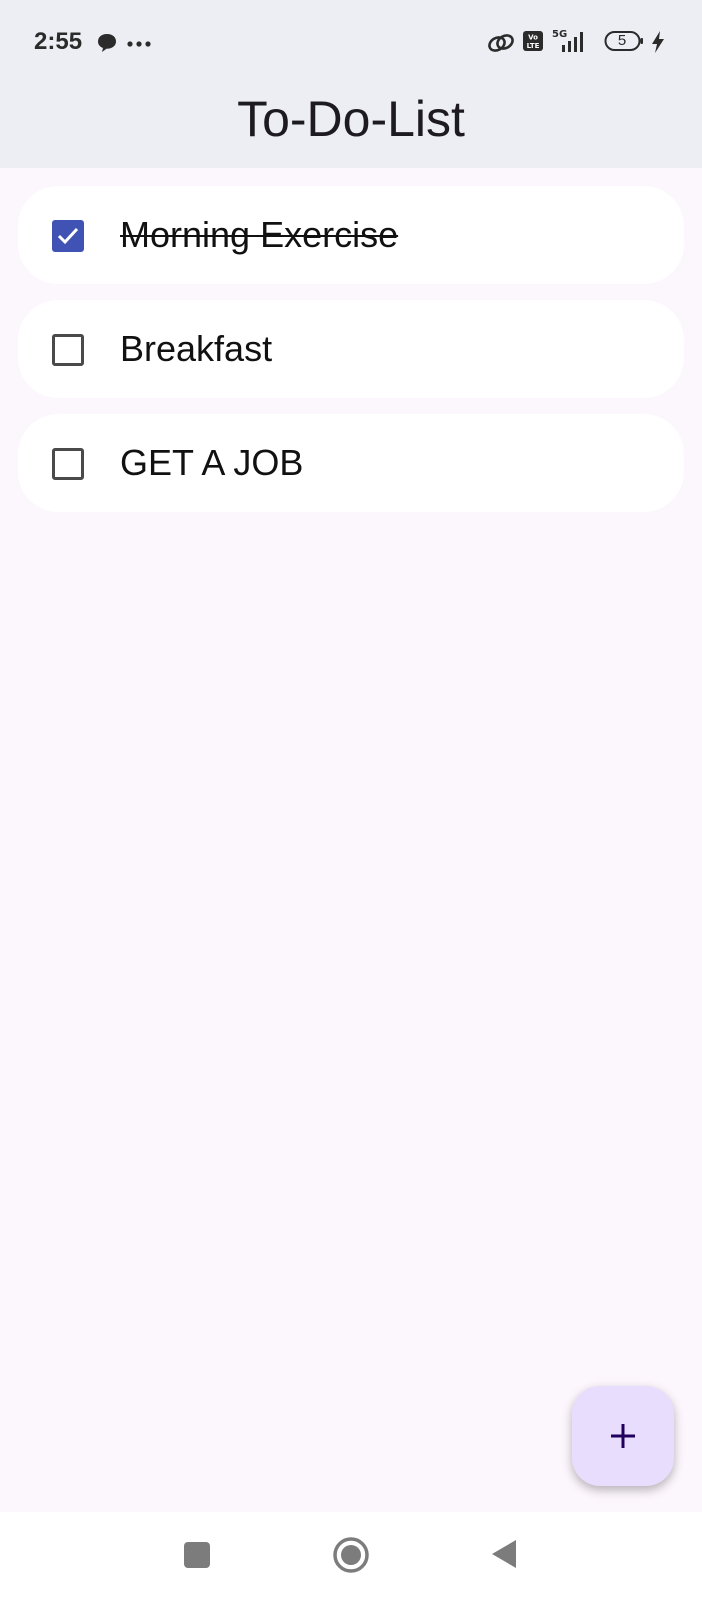 The height and width of the screenshot is (1600, 702). What do you see at coordinates (658, 42) in the screenshot?
I see `charging-icon` at bounding box center [658, 42].